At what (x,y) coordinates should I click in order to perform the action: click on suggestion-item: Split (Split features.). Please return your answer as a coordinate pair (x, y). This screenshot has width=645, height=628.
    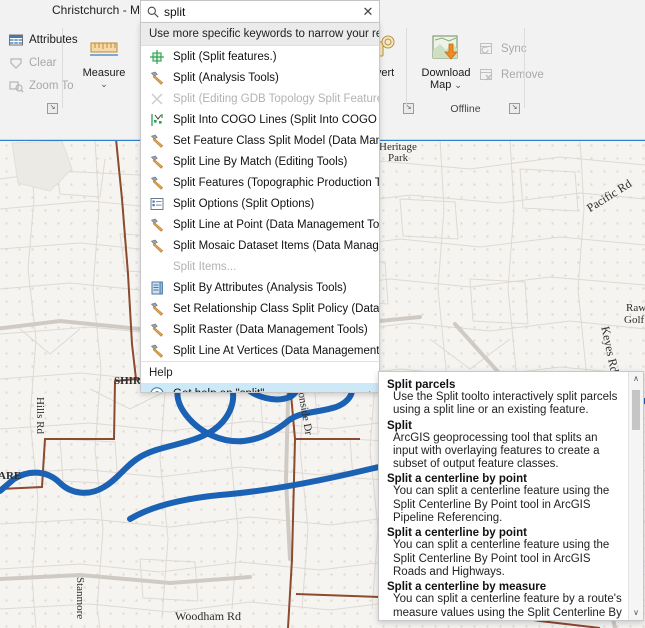
    Looking at the image, I should click on (260, 56).